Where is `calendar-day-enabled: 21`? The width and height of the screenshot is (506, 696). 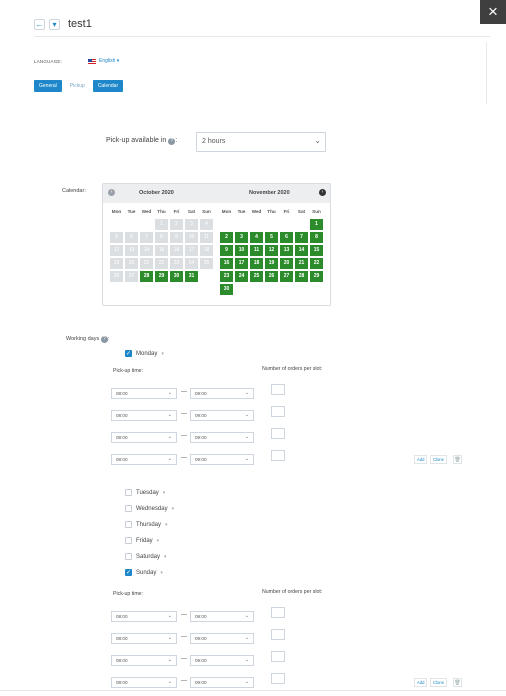
calendar-day-enabled: 21 is located at coordinates (301, 263).